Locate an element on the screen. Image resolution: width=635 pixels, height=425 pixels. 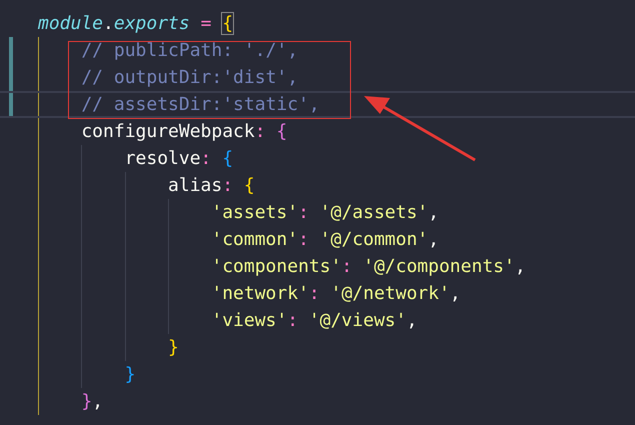
code-line: // publicPath: './', is located at coordinates (189, 51).